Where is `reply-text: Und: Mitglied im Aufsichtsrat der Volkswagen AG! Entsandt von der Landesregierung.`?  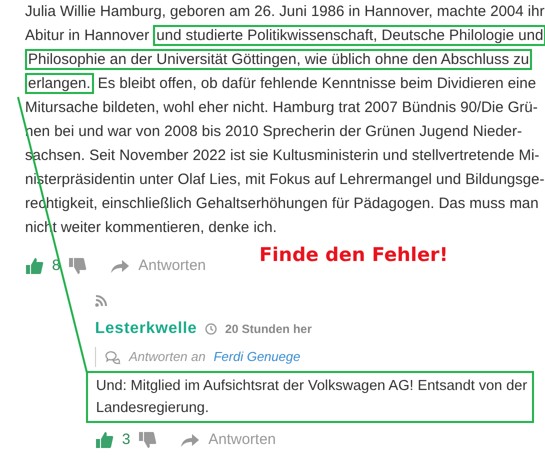
reply-text: Und: Mitglied im Aufsichtsrat der Volkswagen AG! Entsandt von der Landesregierung. is located at coordinates (310, 396).